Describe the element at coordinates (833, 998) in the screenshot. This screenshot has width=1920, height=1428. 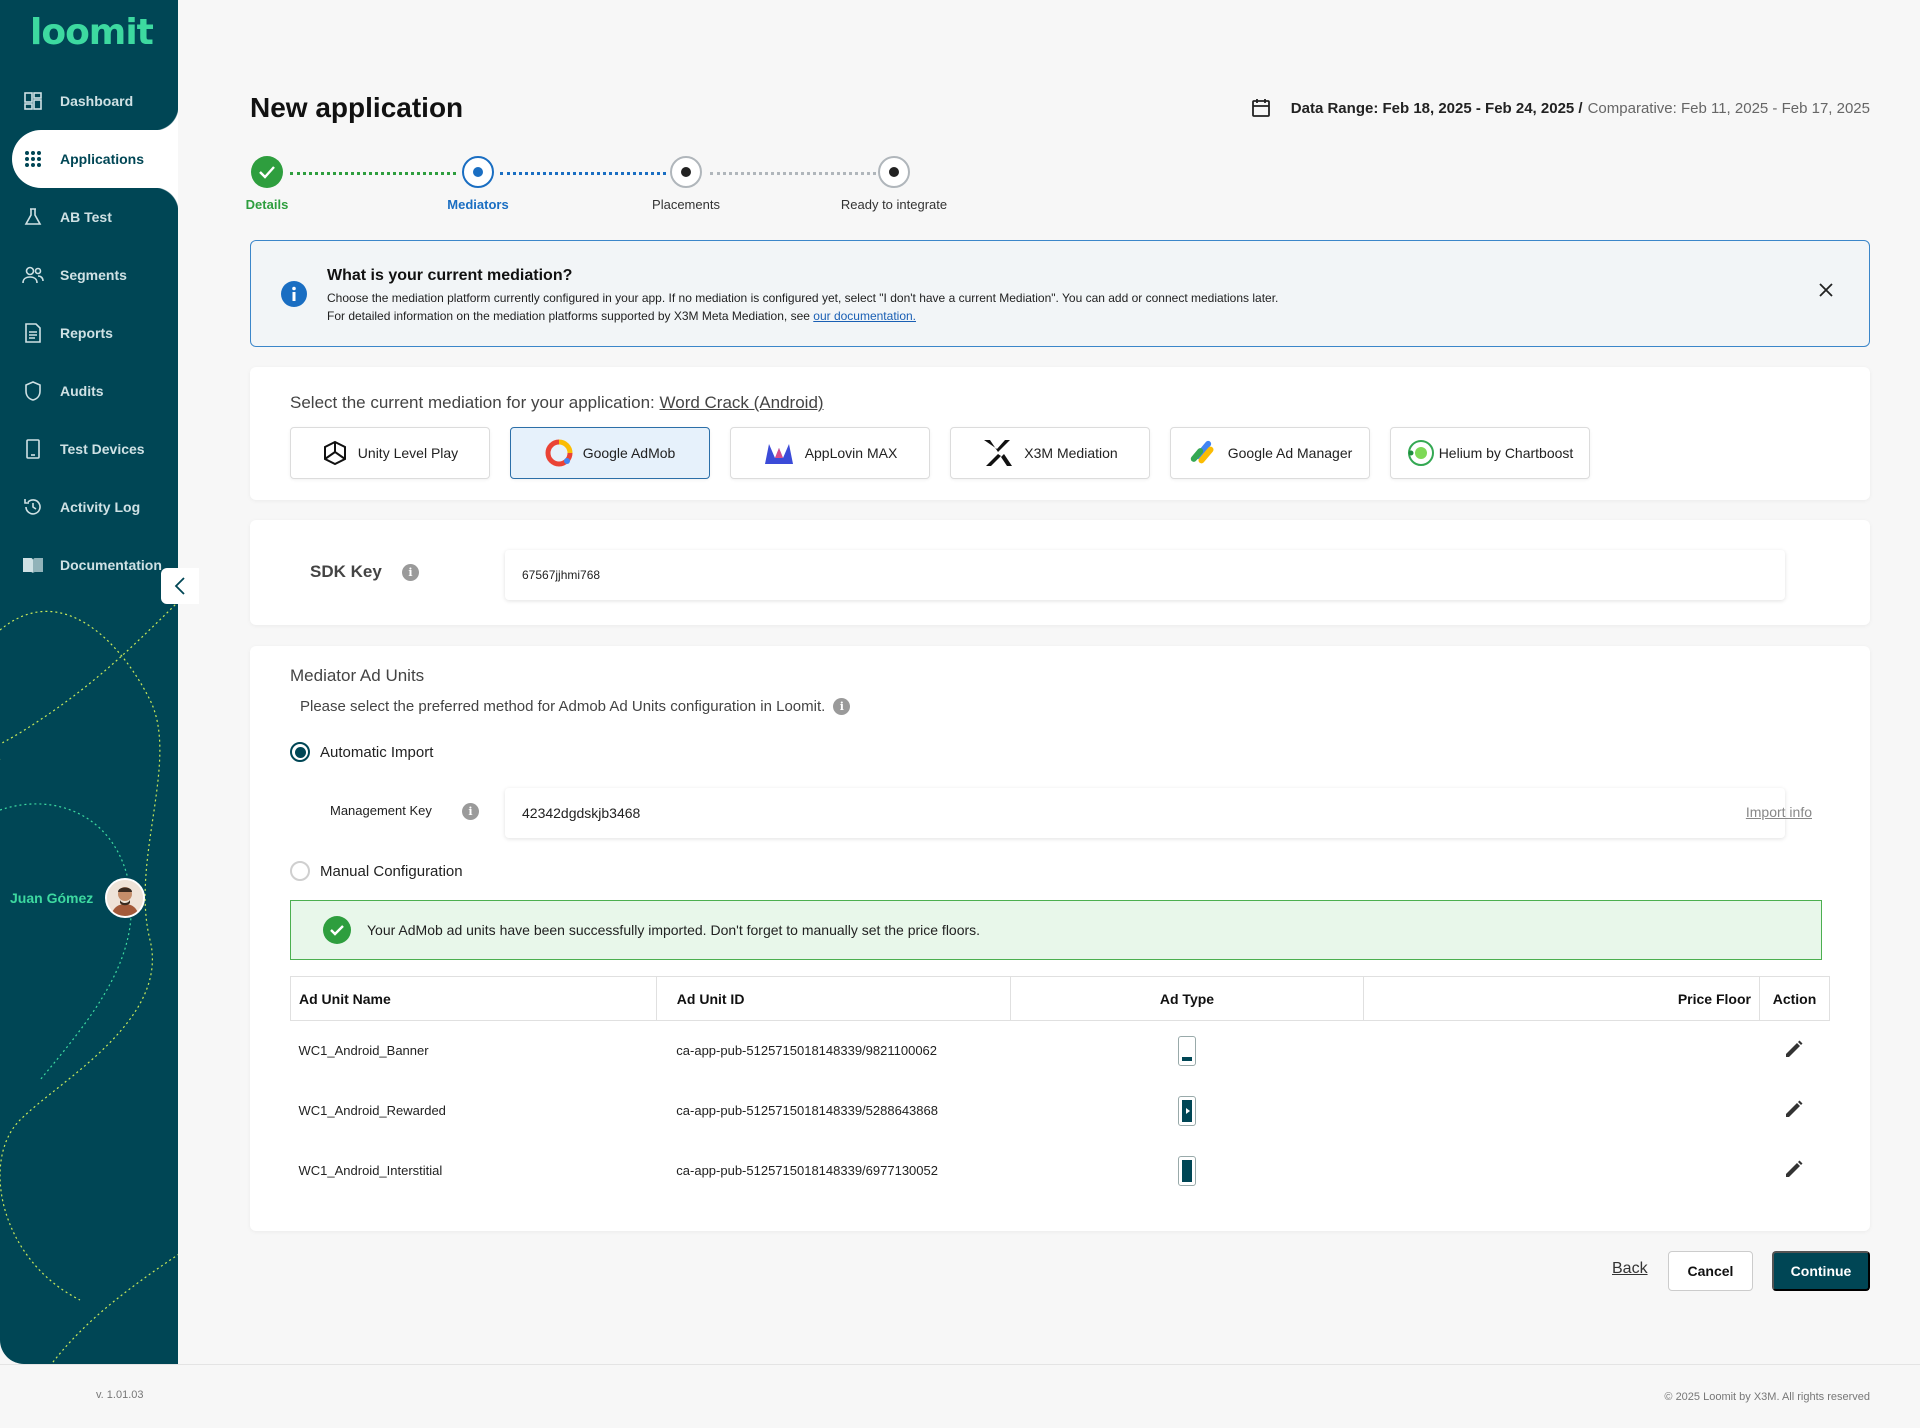
I see `column-header-ad-unit-id: Ad Unit ID` at that location.